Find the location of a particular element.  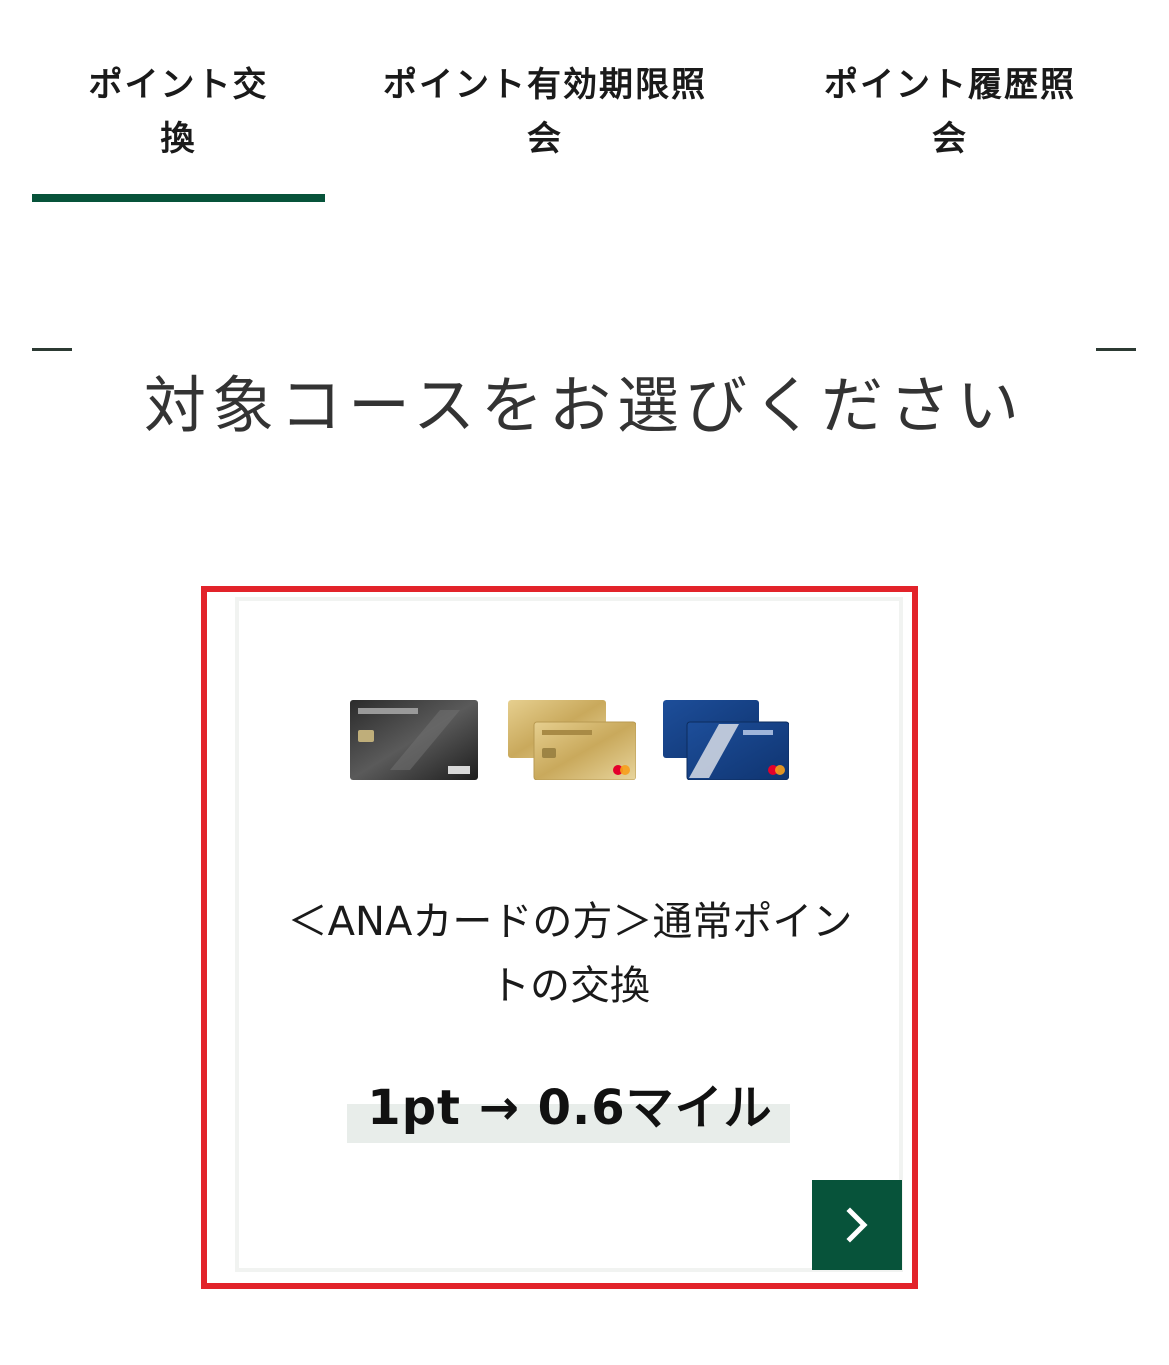

tab-point-history: ポイント履歴照 会 is located at coordinates (950, 112).